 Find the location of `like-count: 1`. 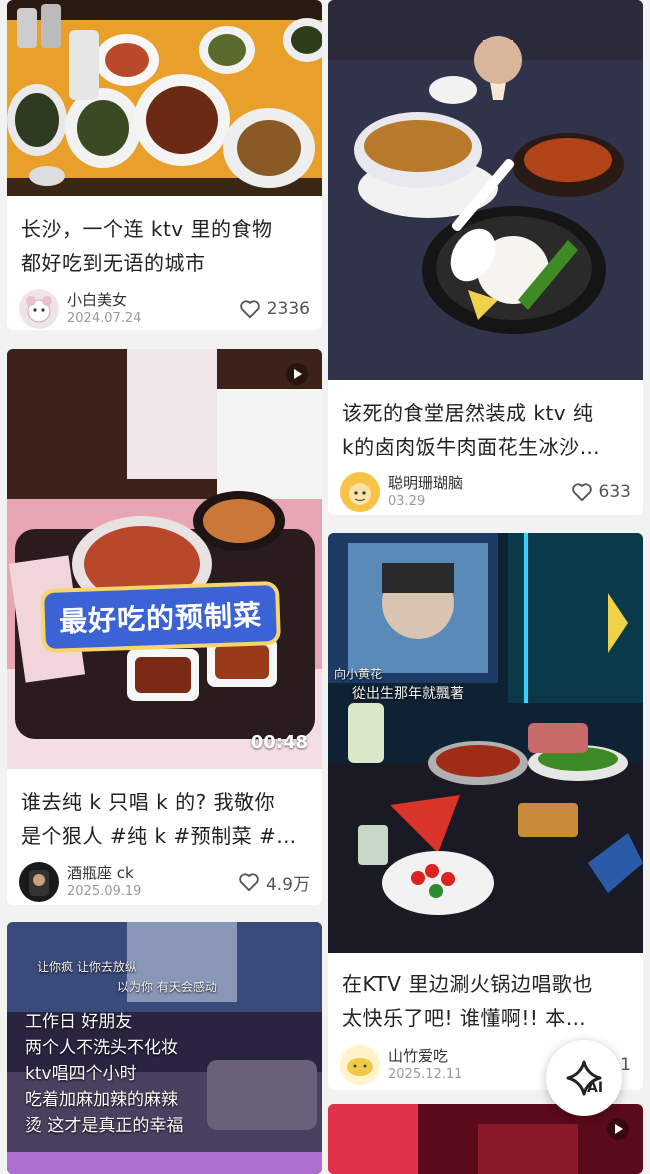

like-count: 1 is located at coordinates (625, 1065).